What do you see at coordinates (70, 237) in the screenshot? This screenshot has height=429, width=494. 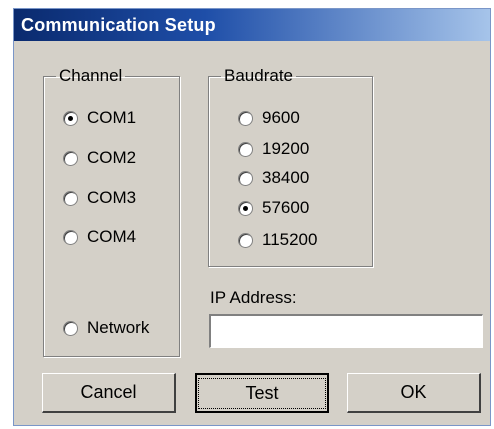 I see `radio-com4-circle` at bounding box center [70, 237].